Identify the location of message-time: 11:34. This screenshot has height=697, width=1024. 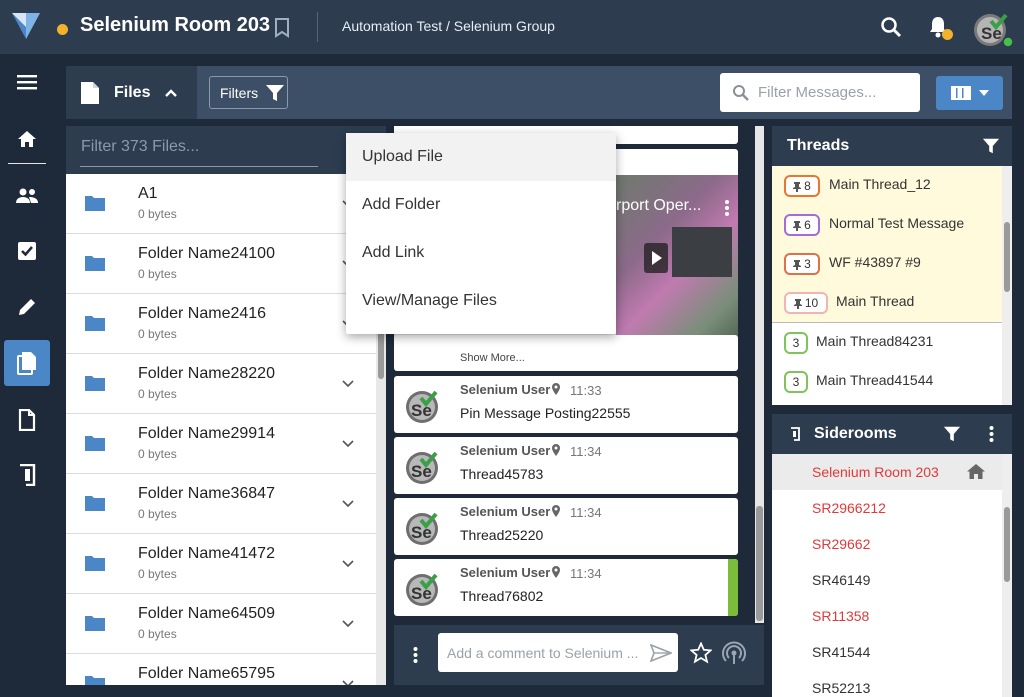
(586, 573).